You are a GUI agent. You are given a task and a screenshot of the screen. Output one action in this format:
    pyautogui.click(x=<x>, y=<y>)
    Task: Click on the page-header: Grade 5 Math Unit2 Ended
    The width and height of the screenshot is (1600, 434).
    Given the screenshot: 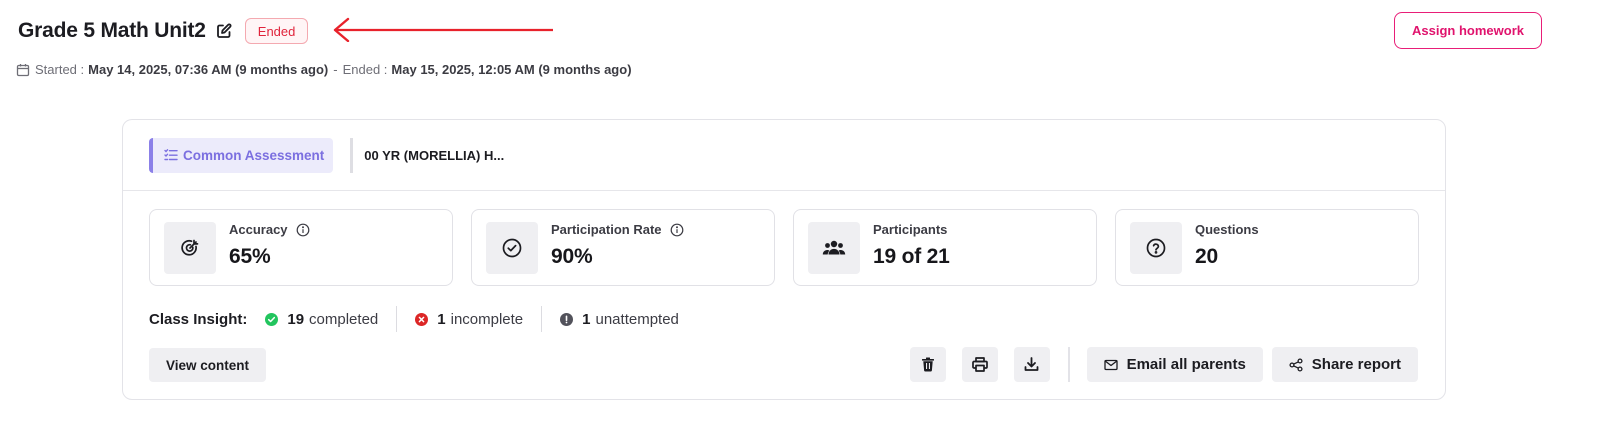 What is the action you would take?
    pyautogui.click(x=809, y=34)
    